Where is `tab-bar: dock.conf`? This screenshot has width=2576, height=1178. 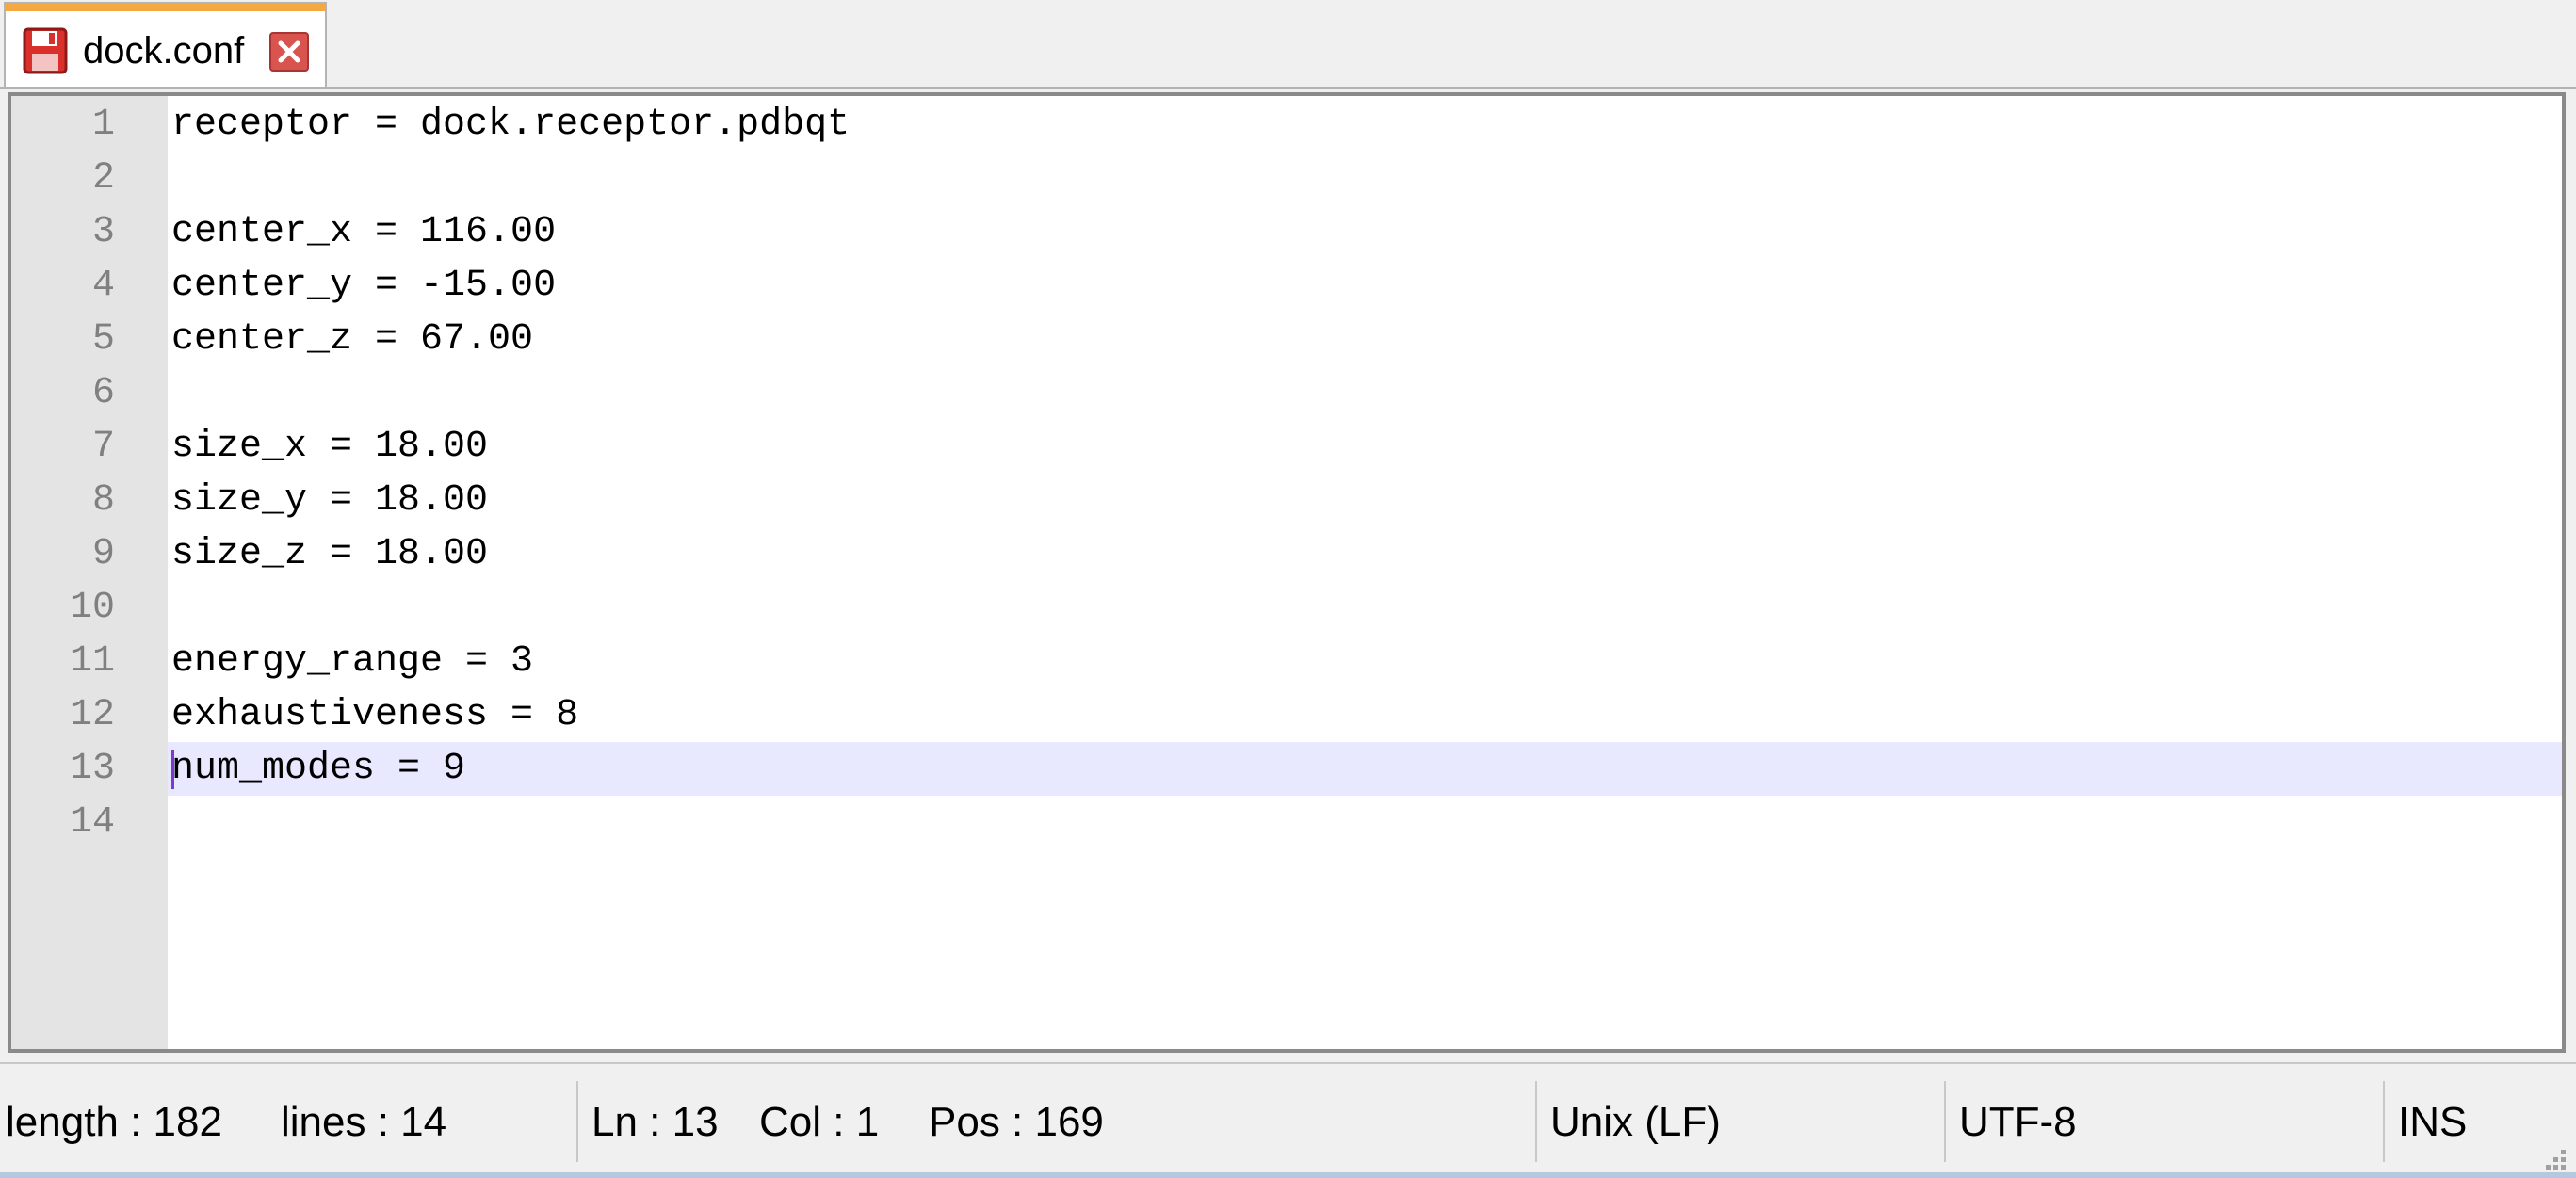 tab-bar: dock.conf is located at coordinates (1288, 44).